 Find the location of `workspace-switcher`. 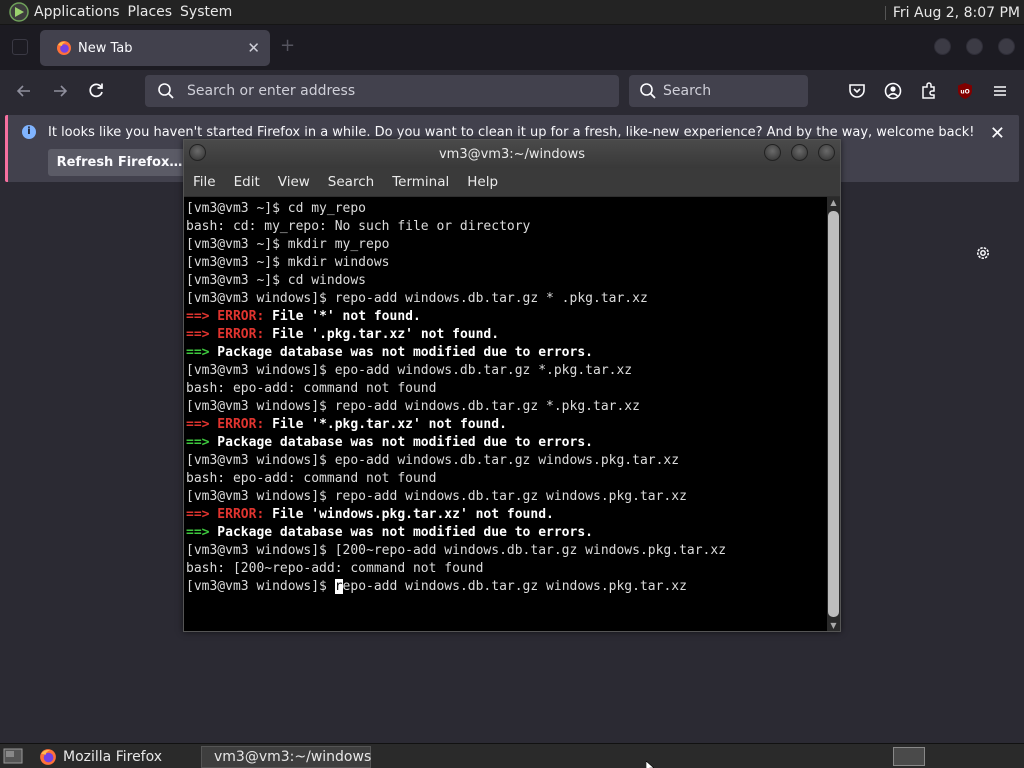

workspace-switcher is located at coordinates (909, 756).